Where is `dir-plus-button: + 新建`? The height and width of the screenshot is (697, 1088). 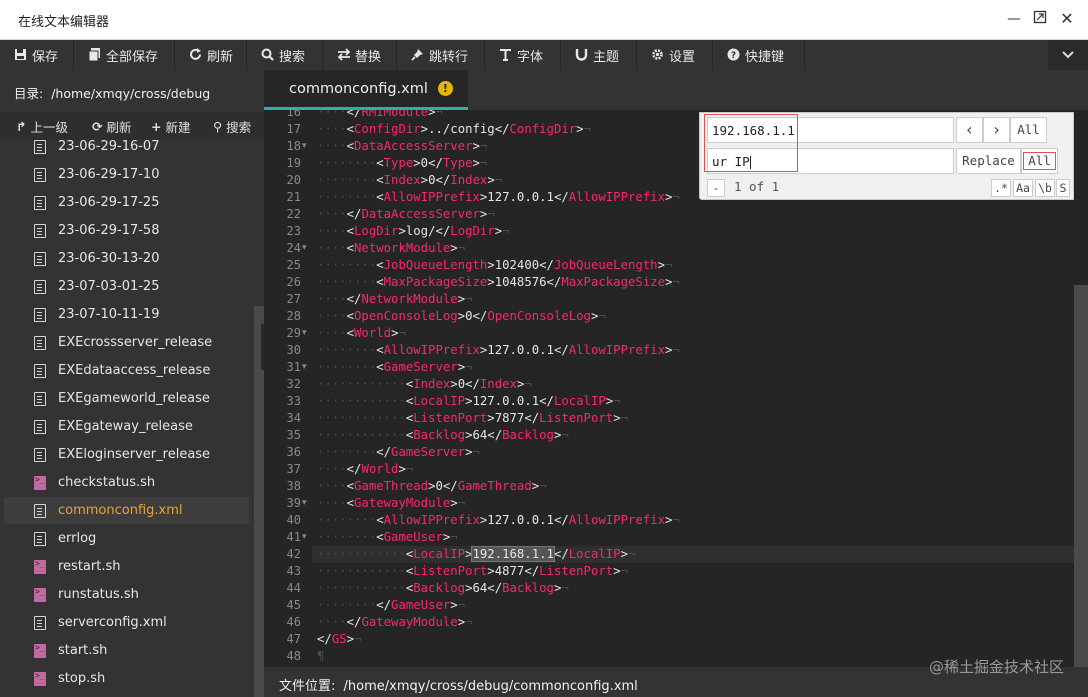
dir-plus-button: + 新建 is located at coordinates (171, 126).